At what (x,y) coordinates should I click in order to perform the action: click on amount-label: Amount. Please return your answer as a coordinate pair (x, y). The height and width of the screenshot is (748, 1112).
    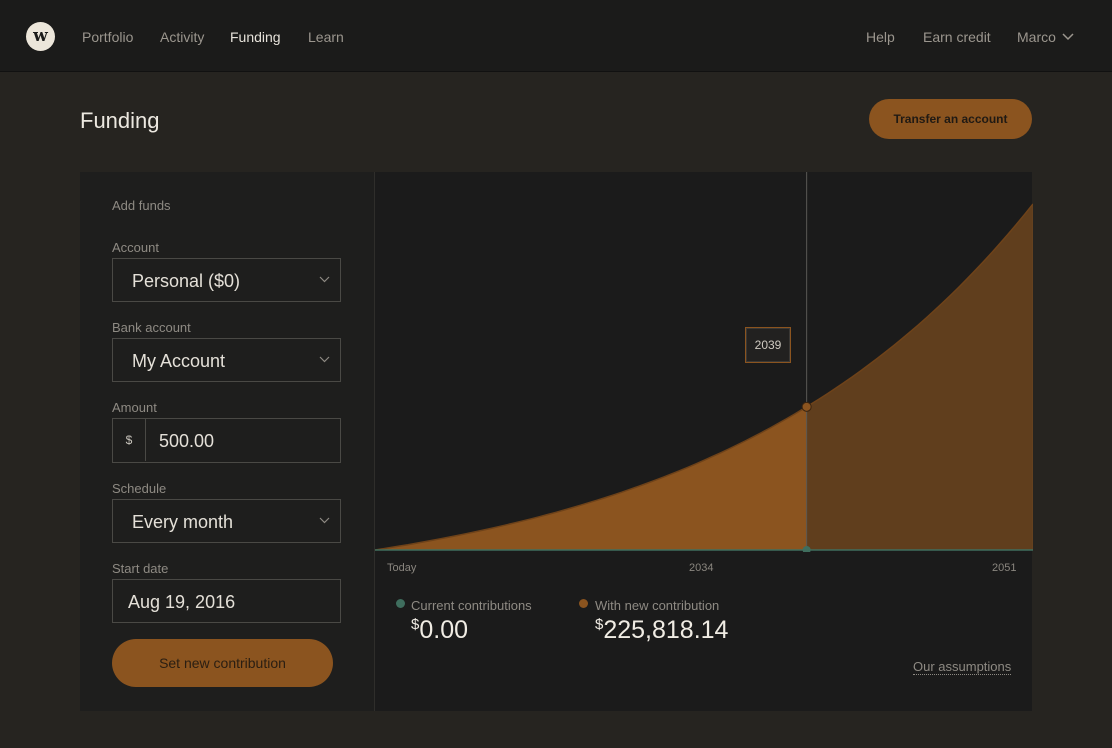
    Looking at the image, I should click on (134, 407).